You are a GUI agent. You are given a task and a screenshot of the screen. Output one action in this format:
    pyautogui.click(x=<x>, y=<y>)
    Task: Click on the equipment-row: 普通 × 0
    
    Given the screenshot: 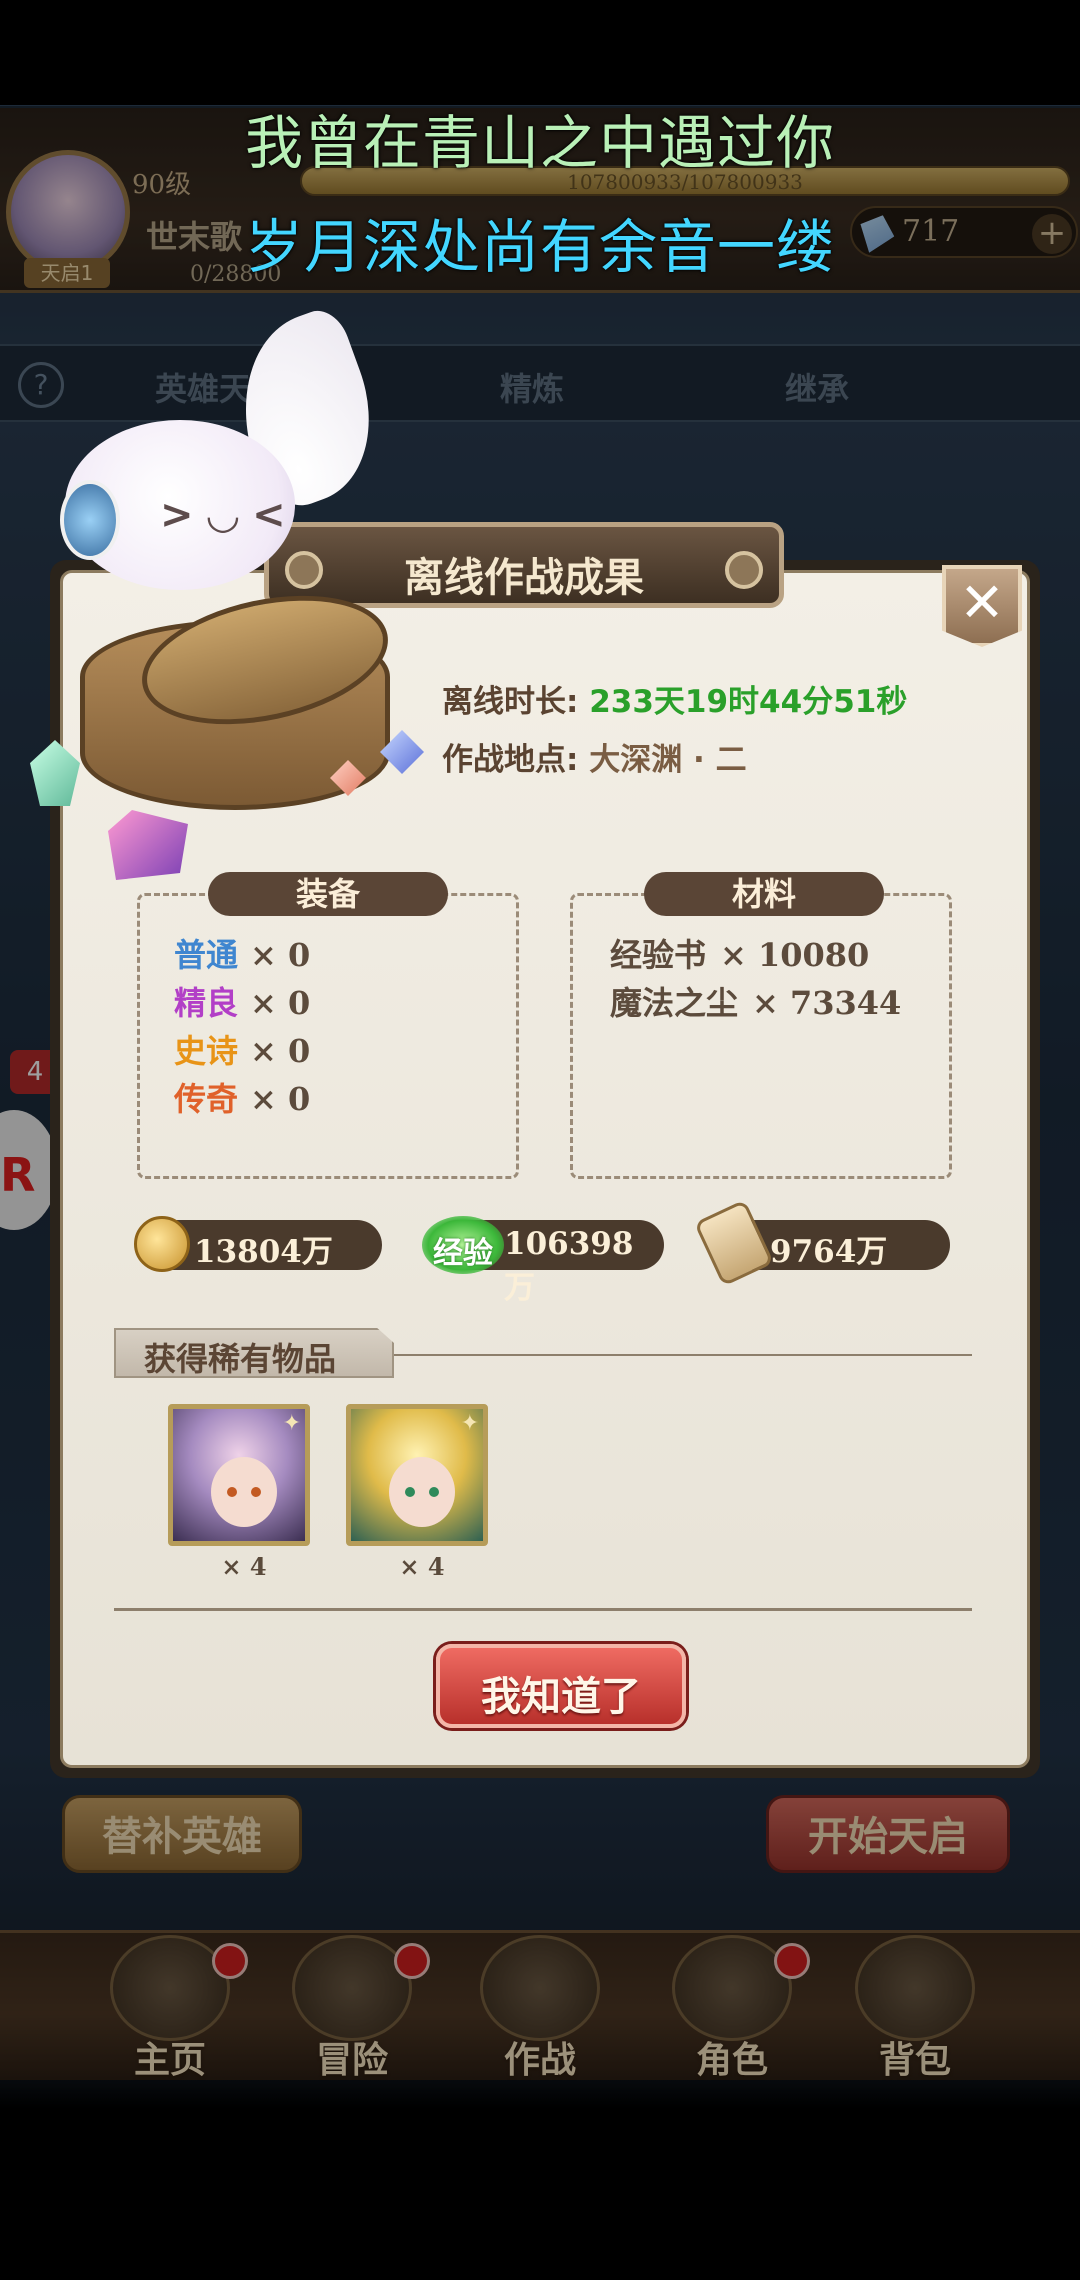 What is the action you would take?
    pyautogui.click(x=242, y=953)
    